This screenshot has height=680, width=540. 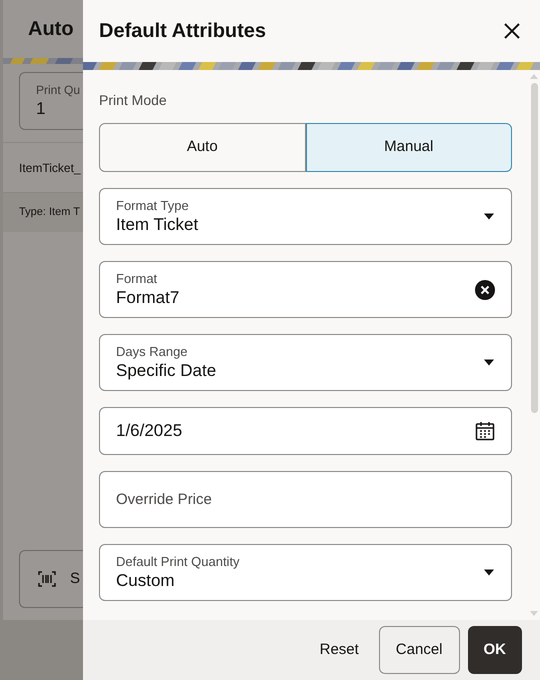 What do you see at coordinates (495, 650) in the screenshot?
I see `ok-button: OK` at bounding box center [495, 650].